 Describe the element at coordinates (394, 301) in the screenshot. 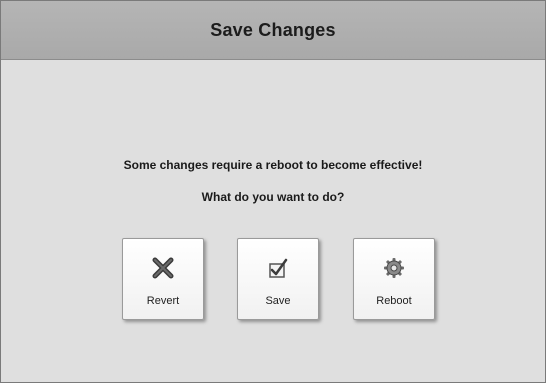

I see `reboot-label: Reboot` at that location.